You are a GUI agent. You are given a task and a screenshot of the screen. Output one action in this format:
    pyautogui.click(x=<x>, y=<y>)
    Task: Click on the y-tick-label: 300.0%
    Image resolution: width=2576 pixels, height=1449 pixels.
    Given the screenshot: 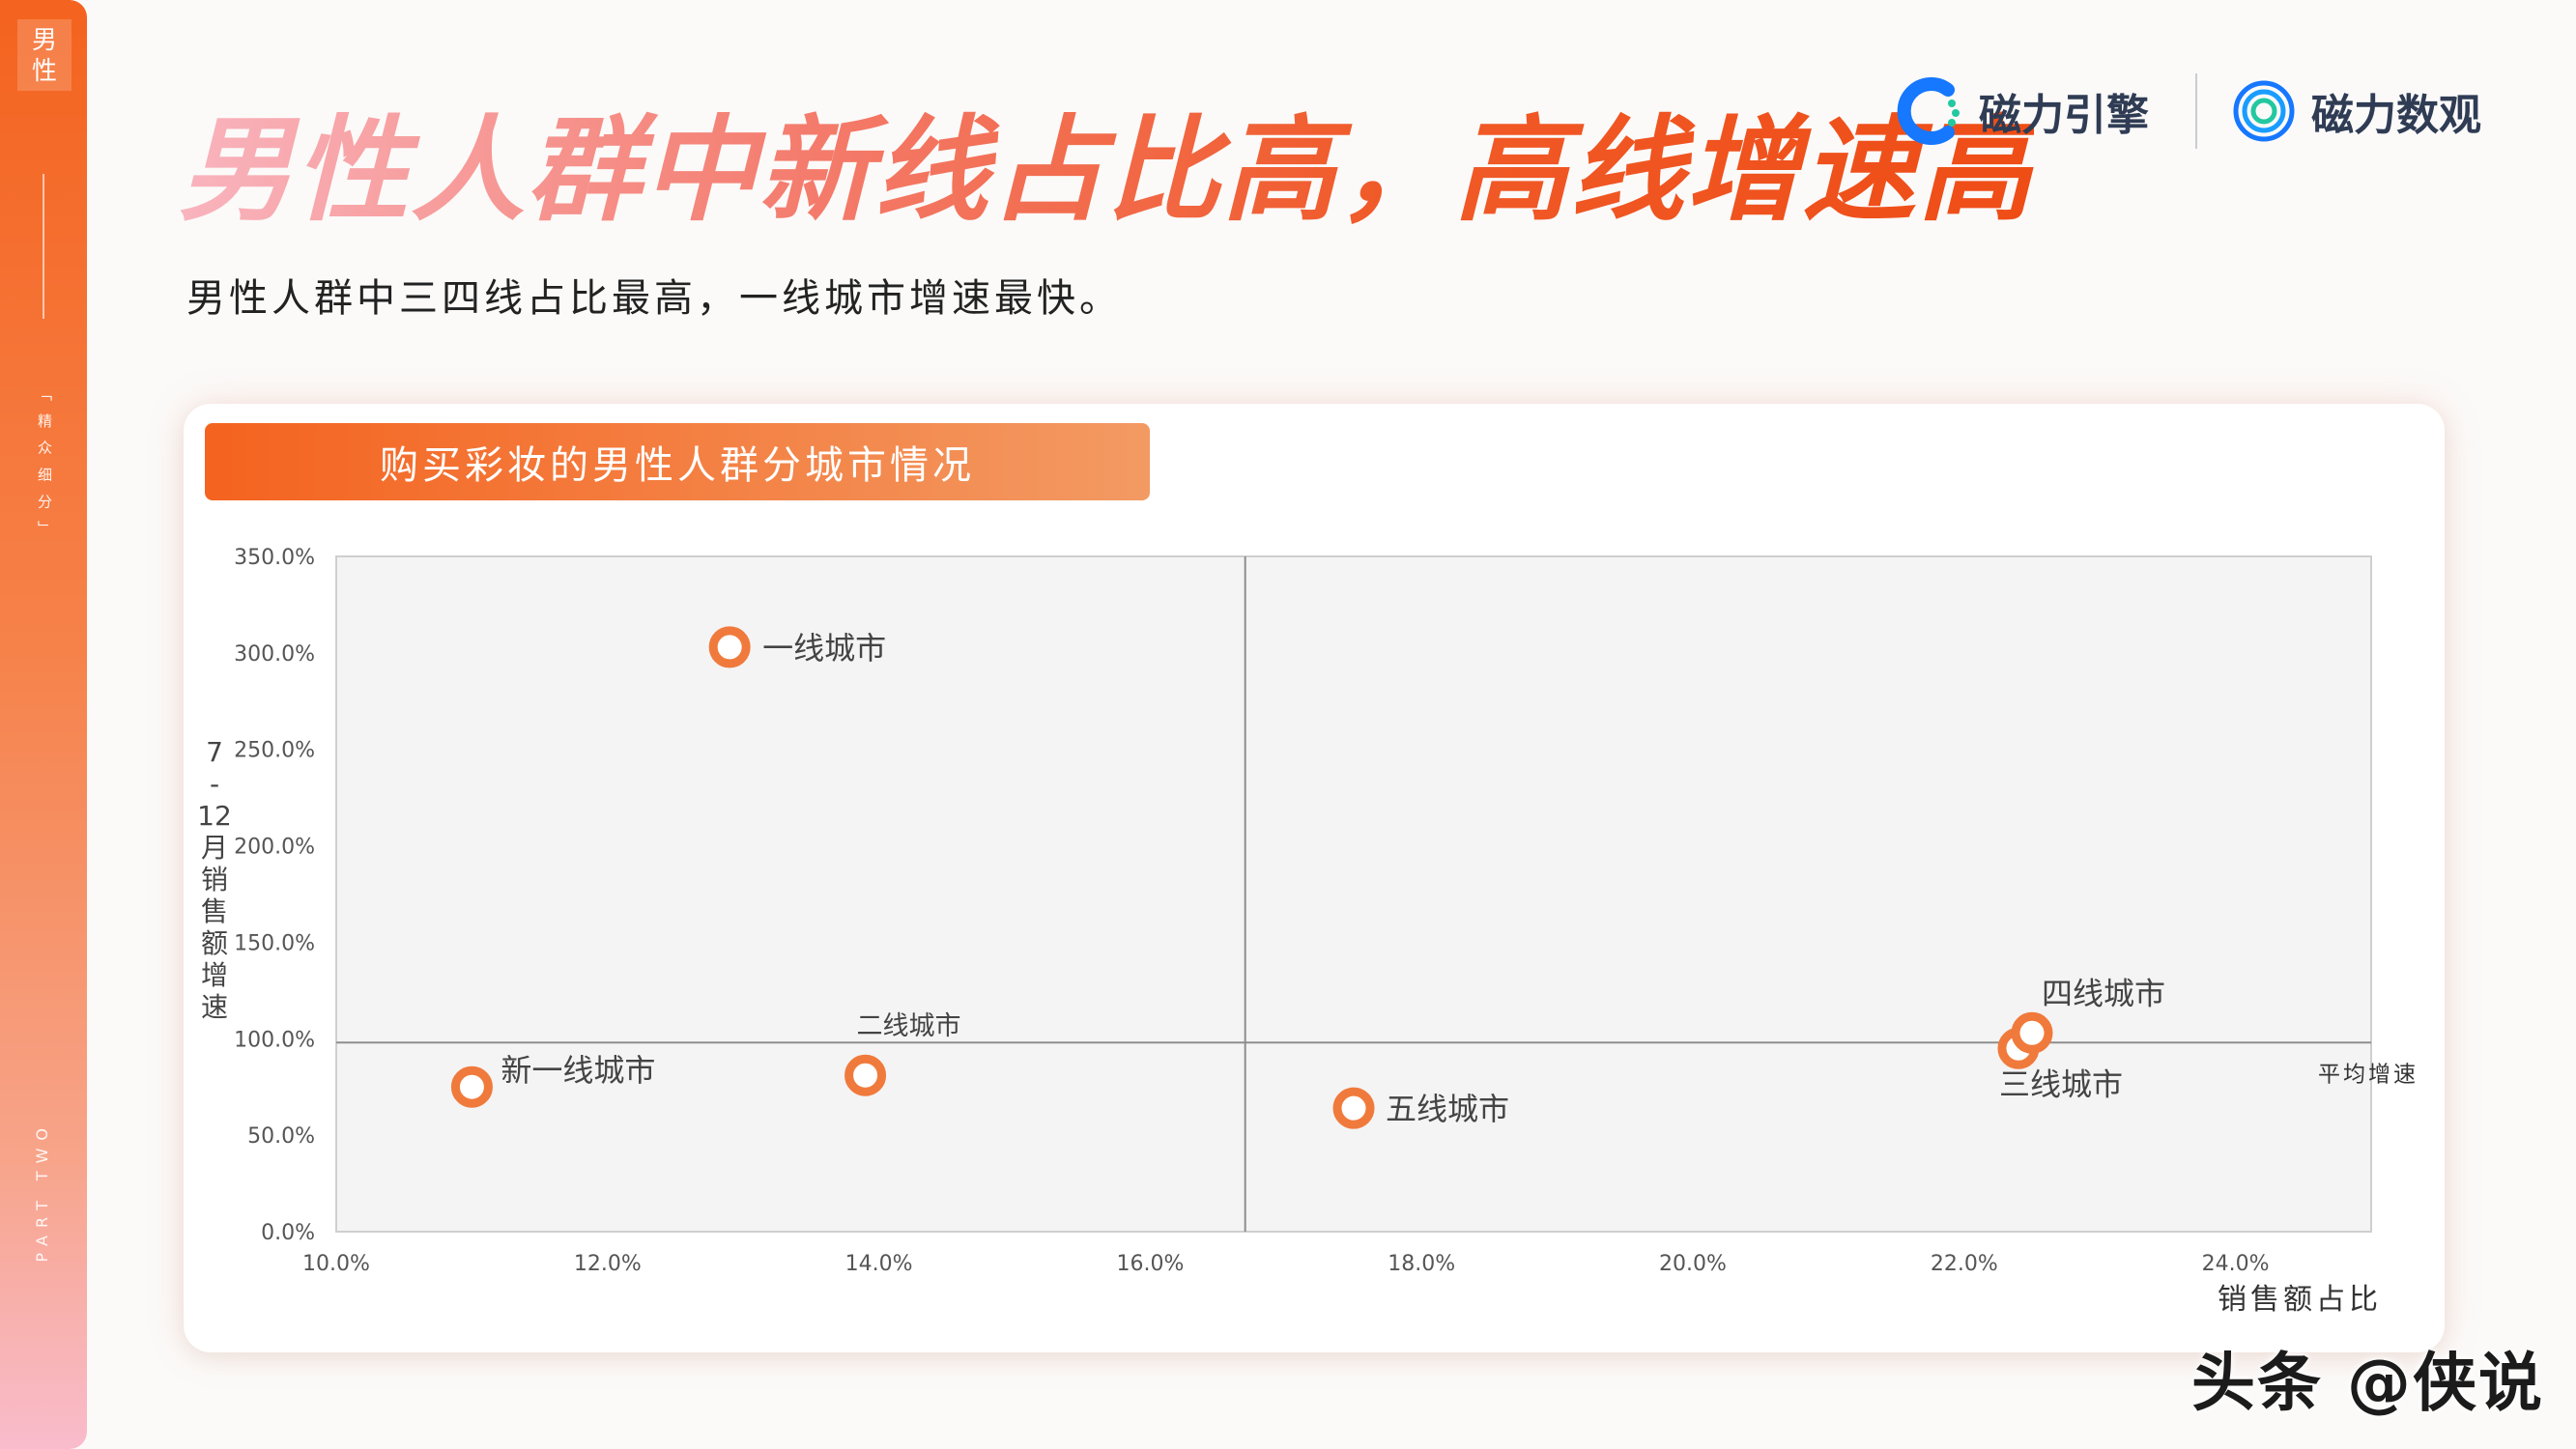 What is the action you would take?
    pyautogui.click(x=275, y=654)
    